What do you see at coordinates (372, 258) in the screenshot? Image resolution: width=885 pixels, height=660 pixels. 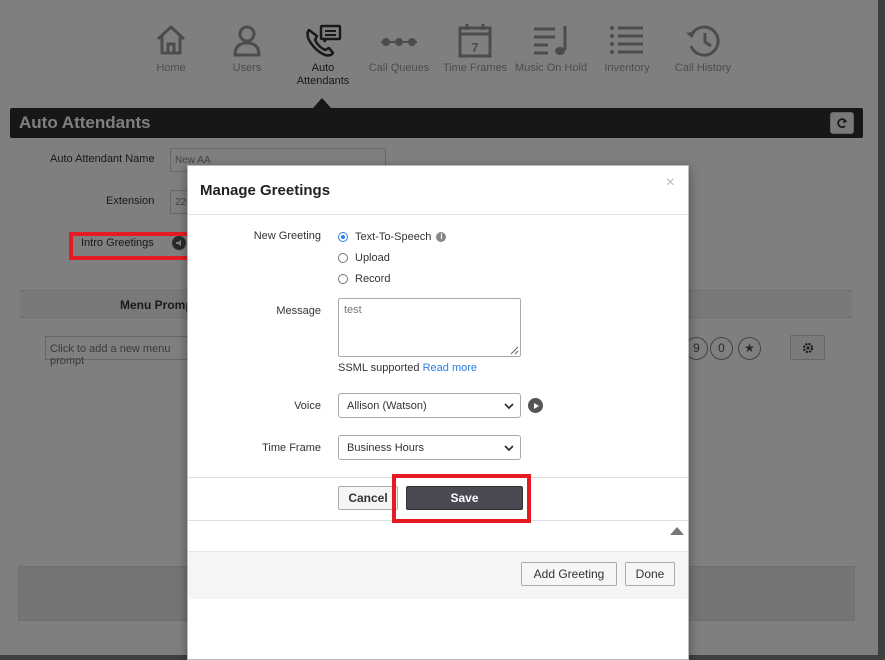 I see `option-upload-label: Upload` at bounding box center [372, 258].